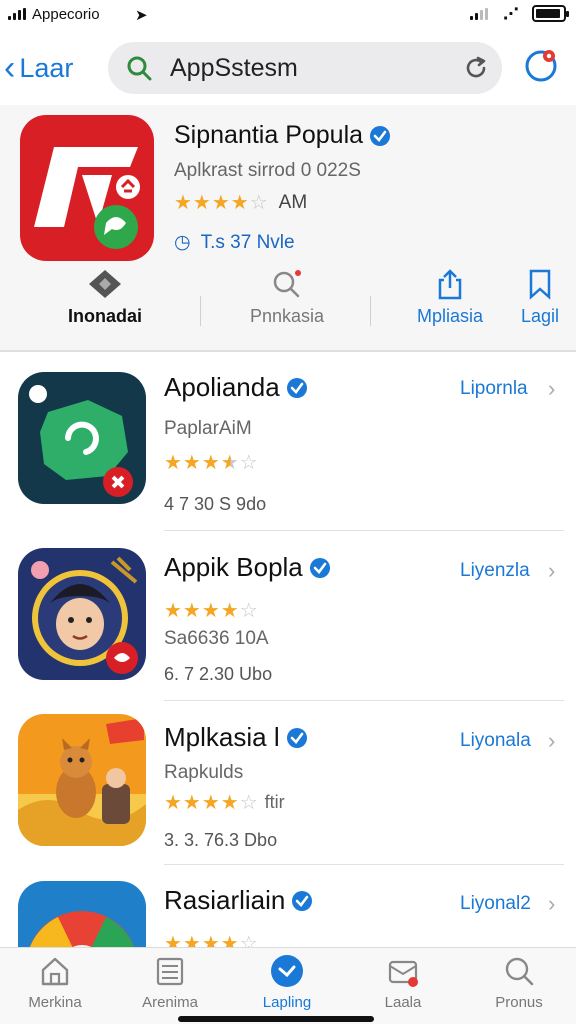  Describe the element at coordinates (218, 674) in the screenshot. I see `app-meta: 6. 7 2.30 Ubo` at that location.